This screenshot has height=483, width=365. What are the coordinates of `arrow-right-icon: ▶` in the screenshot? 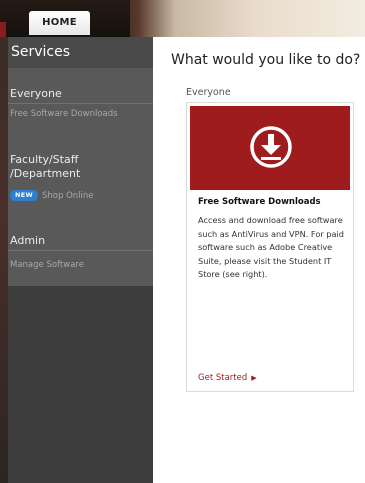 It's located at (254, 378).